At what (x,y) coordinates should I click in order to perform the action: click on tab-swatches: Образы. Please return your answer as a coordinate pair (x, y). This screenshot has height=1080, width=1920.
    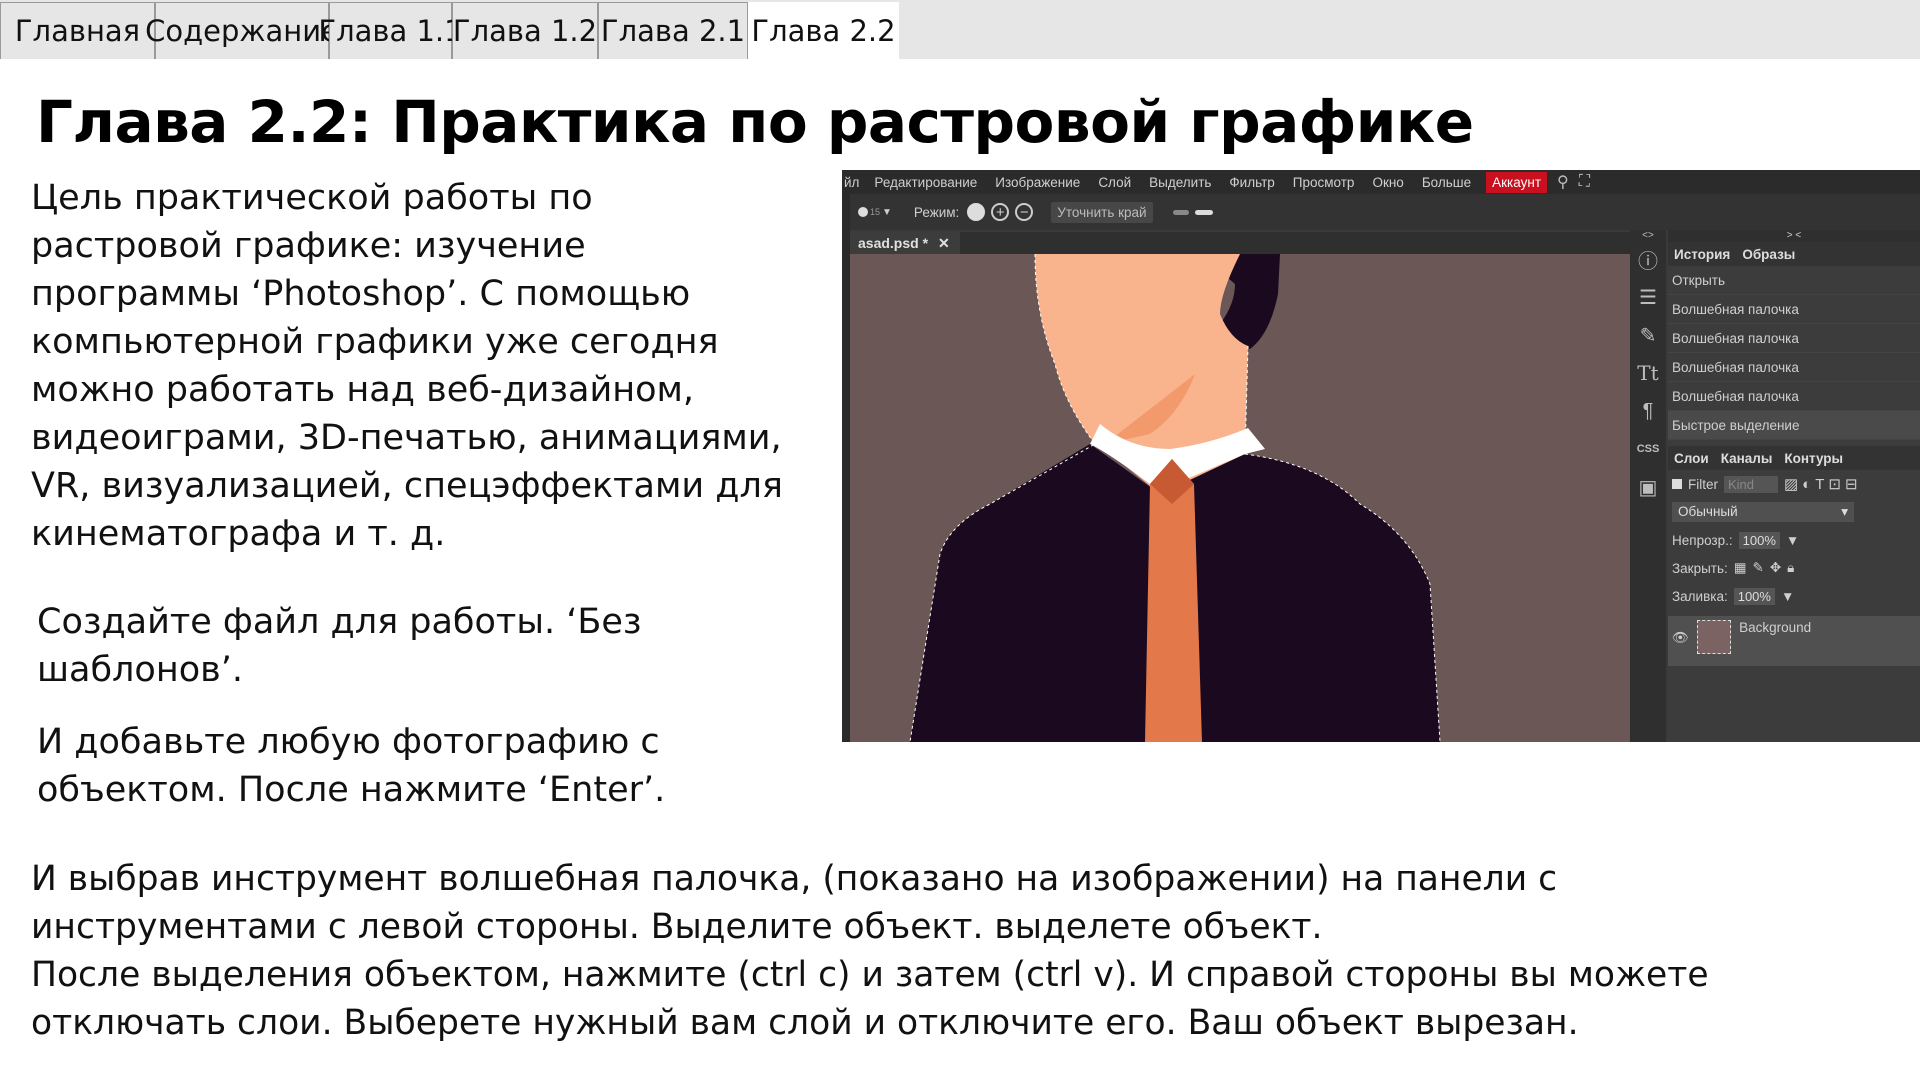
    Looking at the image, I should click on (1768, 254).